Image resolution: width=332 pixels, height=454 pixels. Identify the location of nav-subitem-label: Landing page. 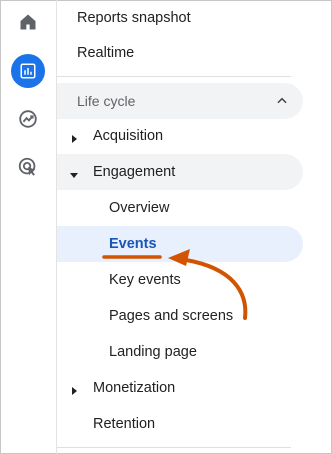
(153, 352).